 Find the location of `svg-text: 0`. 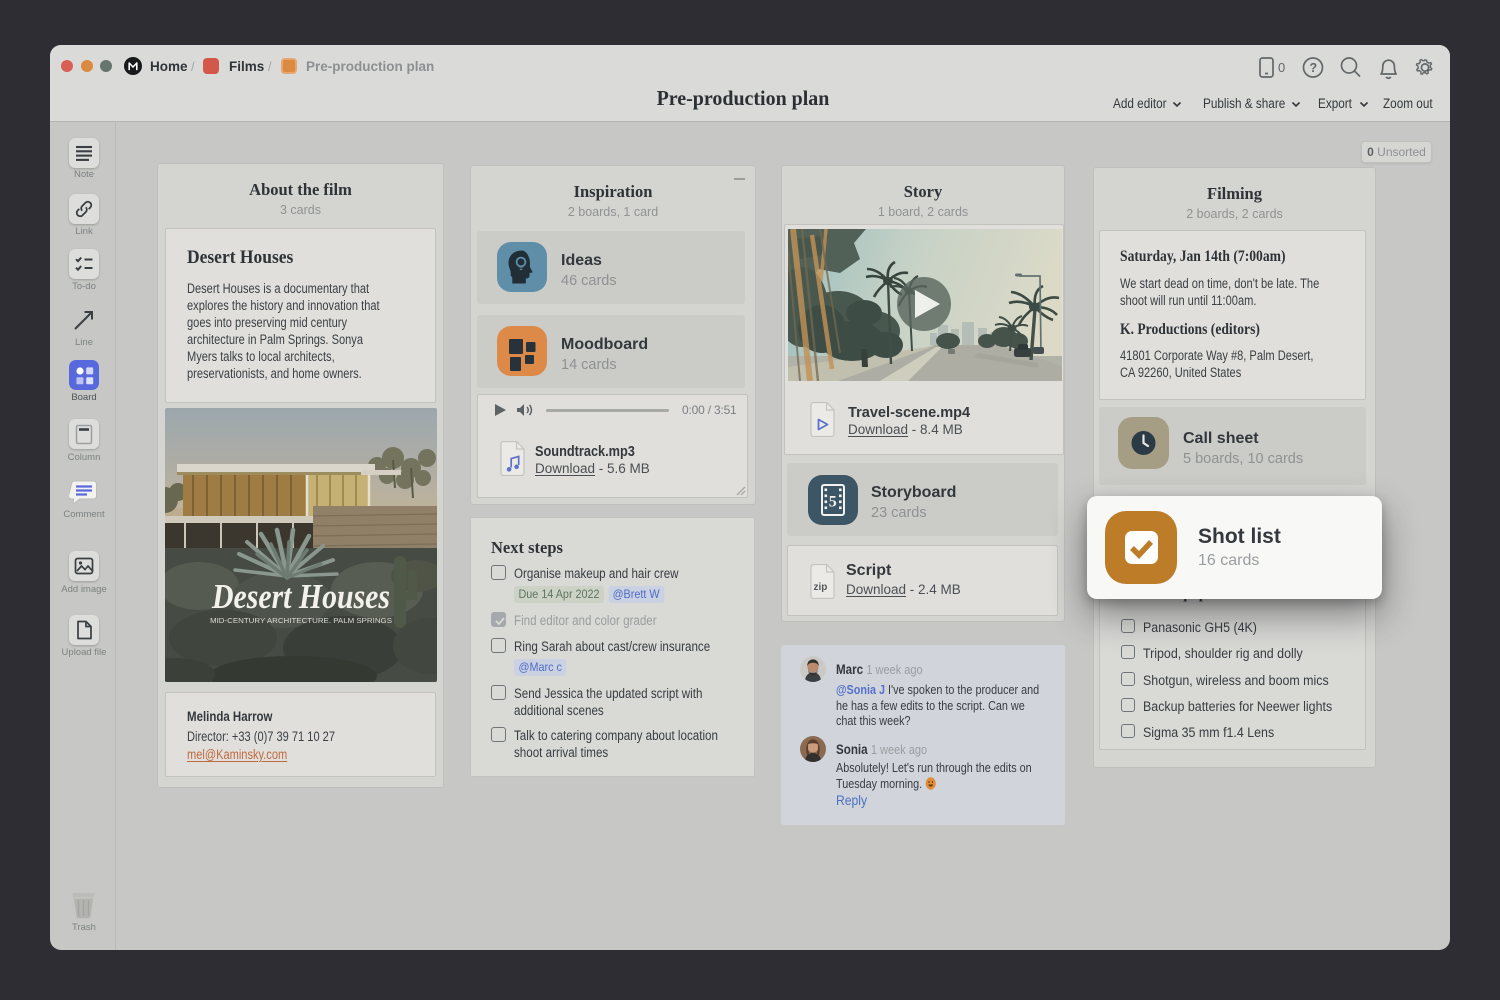

svg-text: 0 is located at coordinates (1281, 67).